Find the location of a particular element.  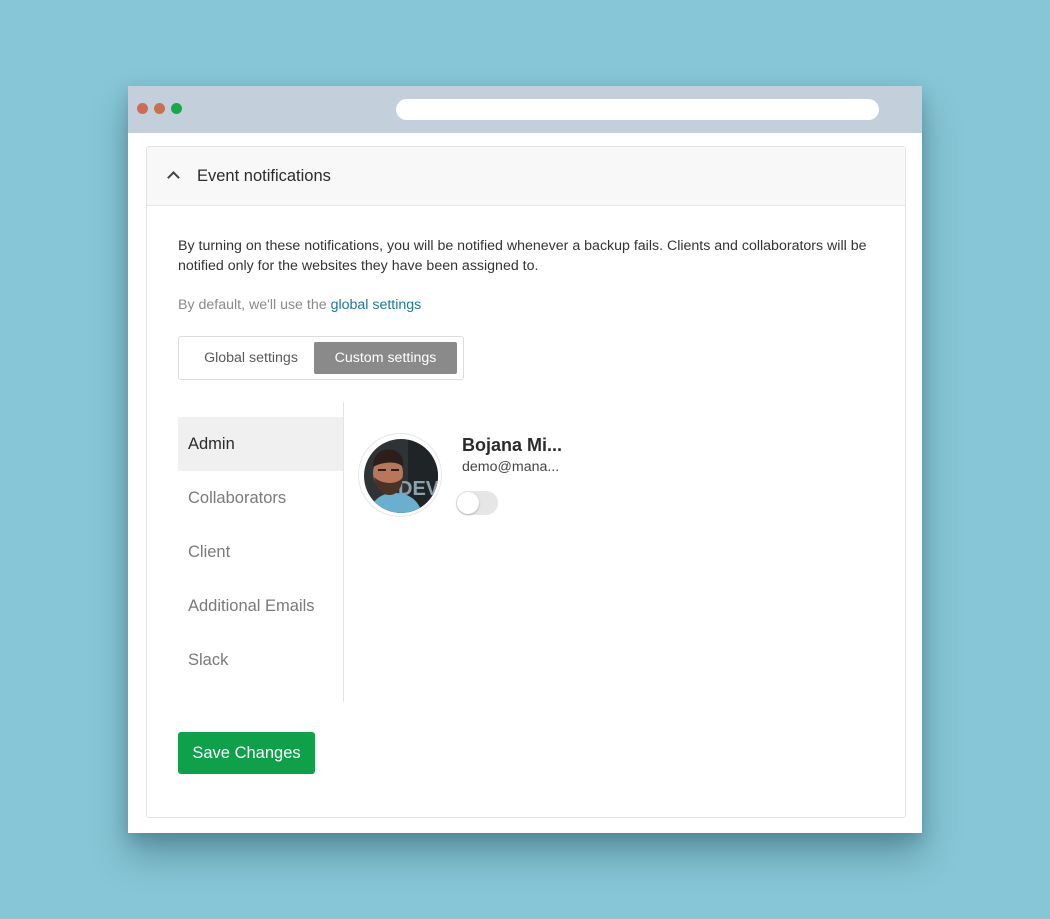

nav-item-admin: Admin is located at coordinates (260, 444).